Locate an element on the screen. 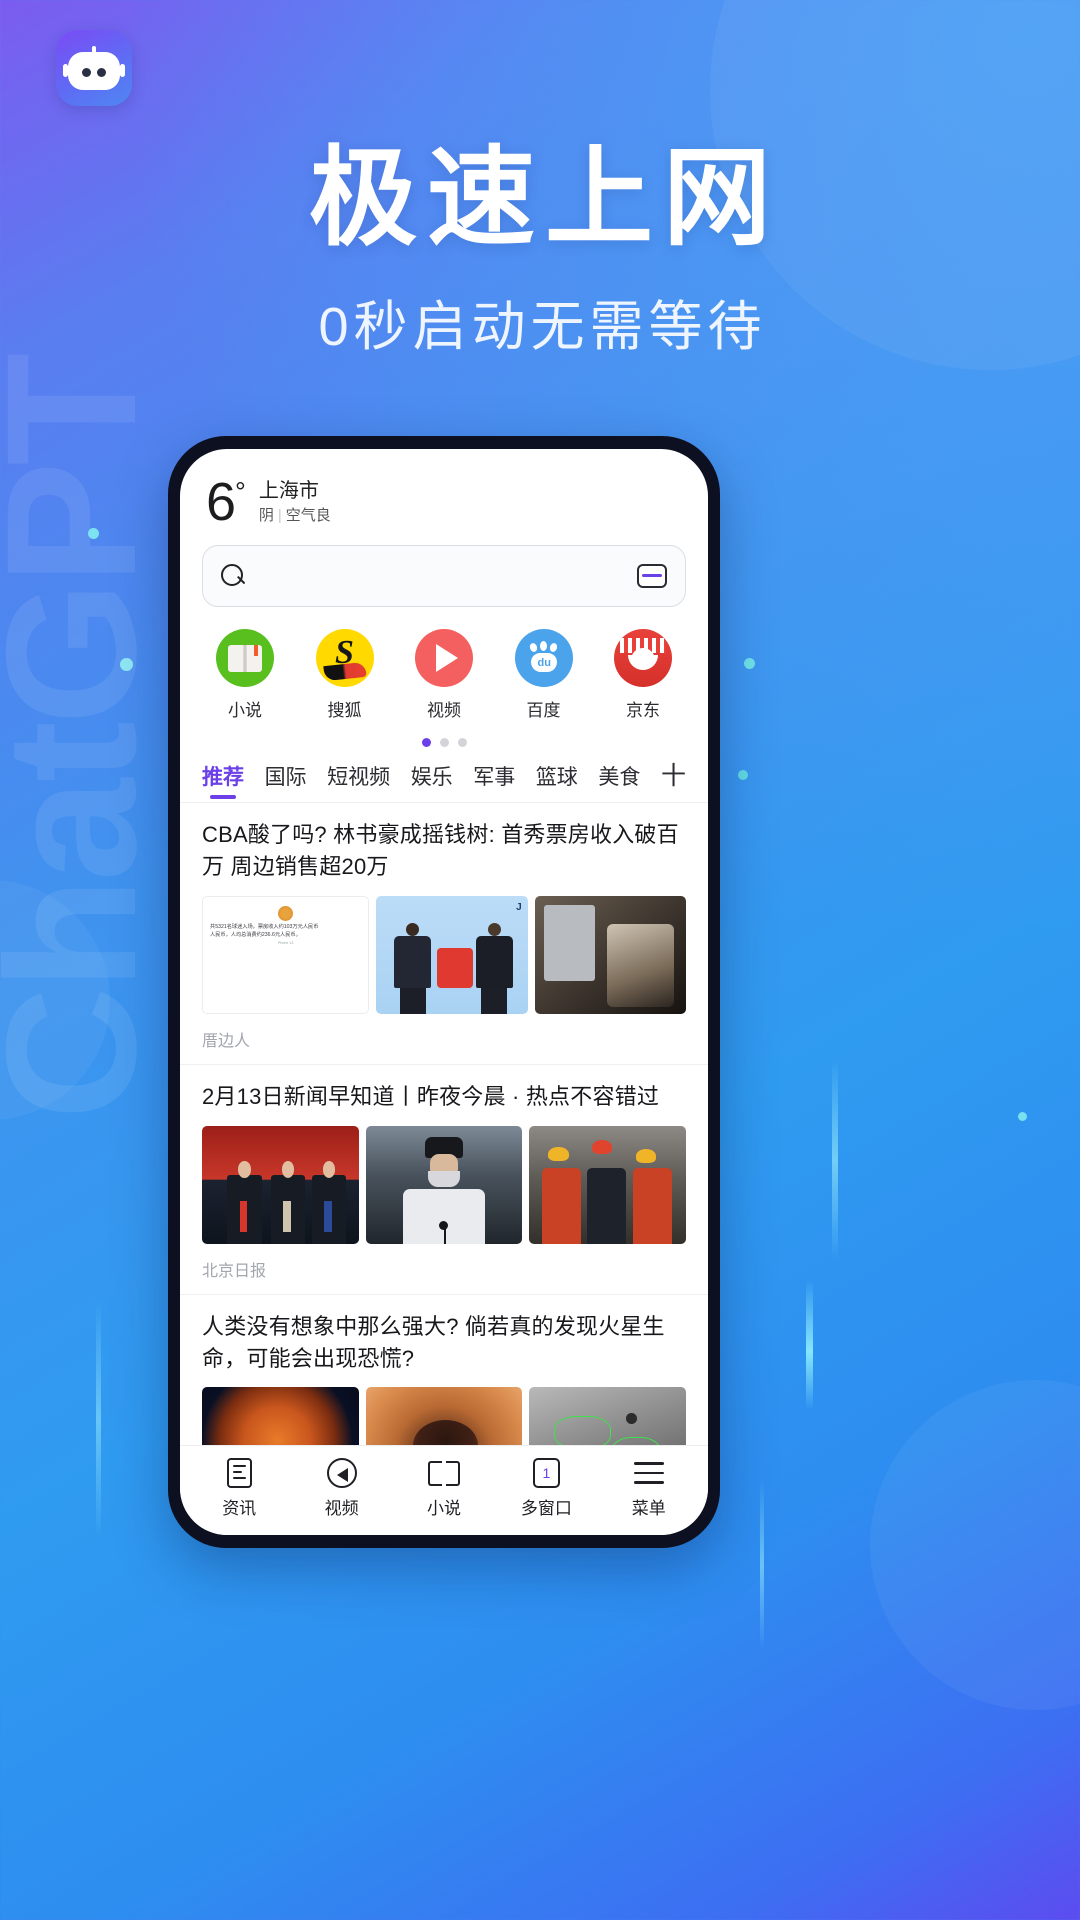 The width and height of the screenshot is (1080, 1920). search-input is located at coordinates (444, 576).